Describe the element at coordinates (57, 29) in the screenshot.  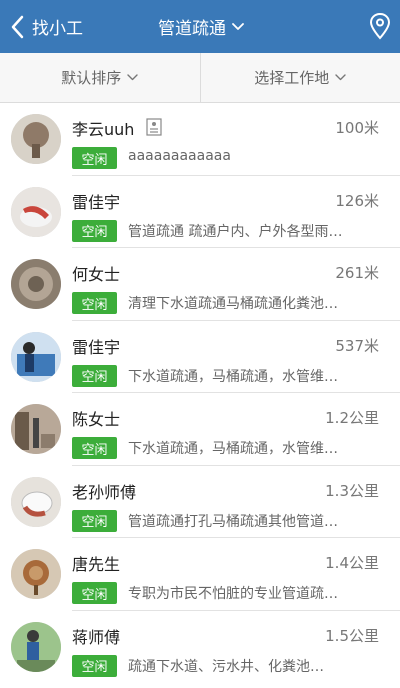
I see `back-label: 找小工` at that location.